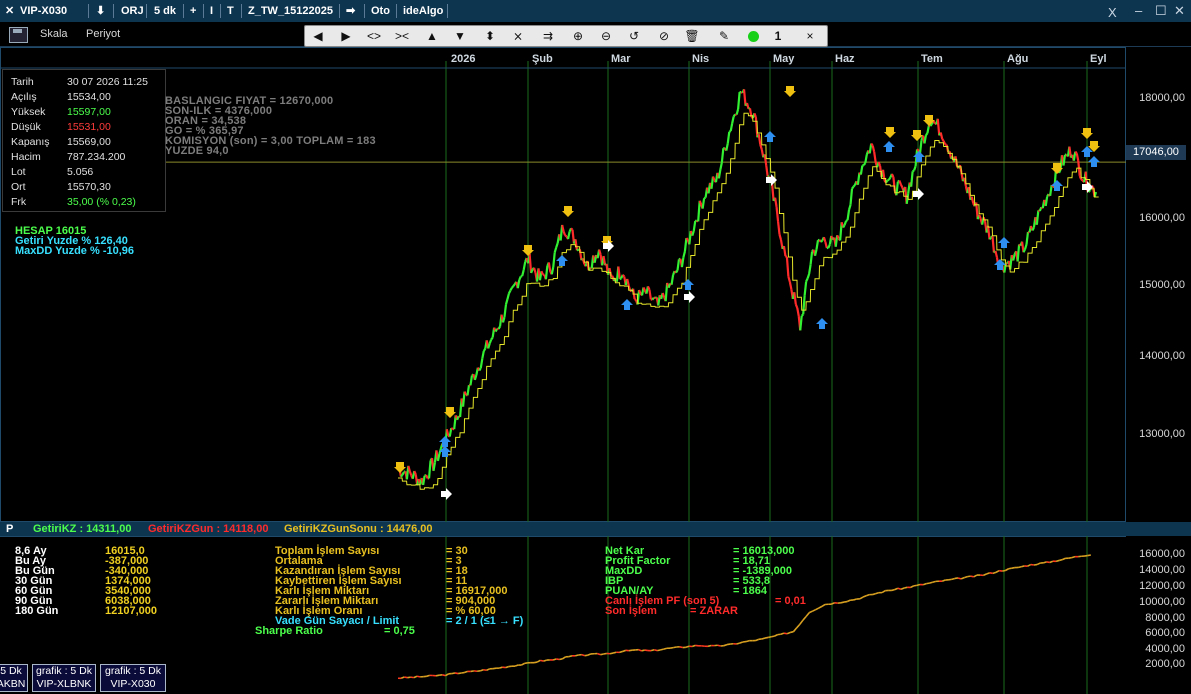  What do you see at coordinates (100, 11) in the screenshot?
I see `download-icon: ⬇` at bounding box center [100, 11].